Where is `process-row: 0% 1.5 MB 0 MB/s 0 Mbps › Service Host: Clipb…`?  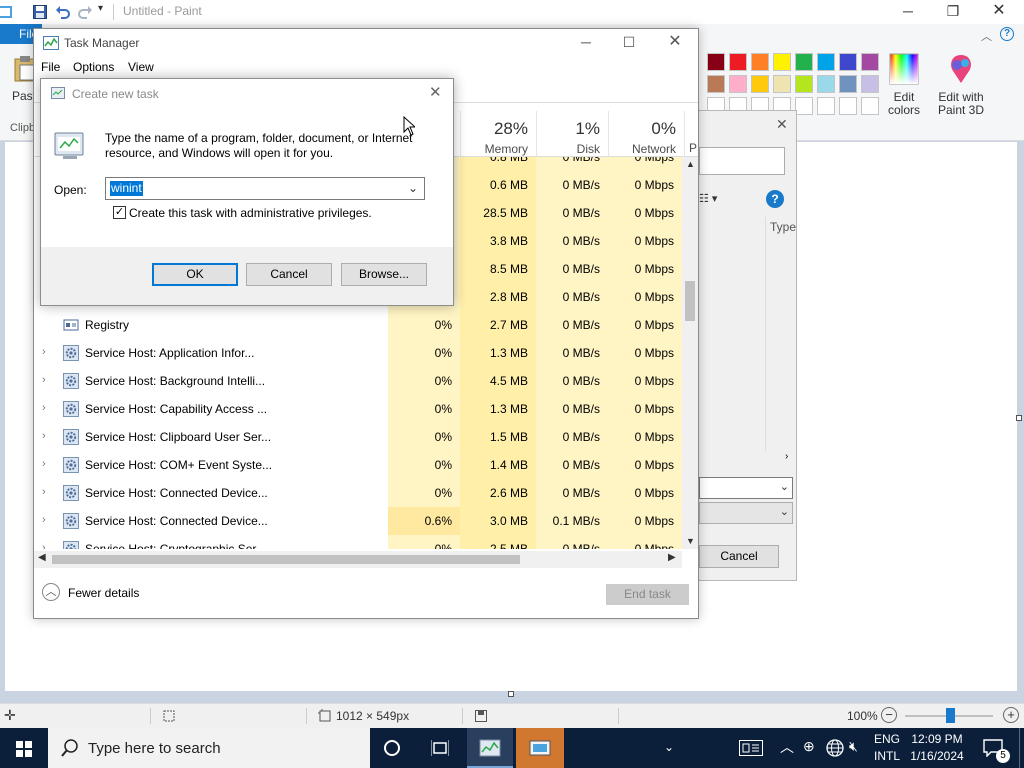
process-row: 0% 1.5 MB 0 MB/s 0 Mbps › Service Host: Clipb… is located at coordinates (358, 437).